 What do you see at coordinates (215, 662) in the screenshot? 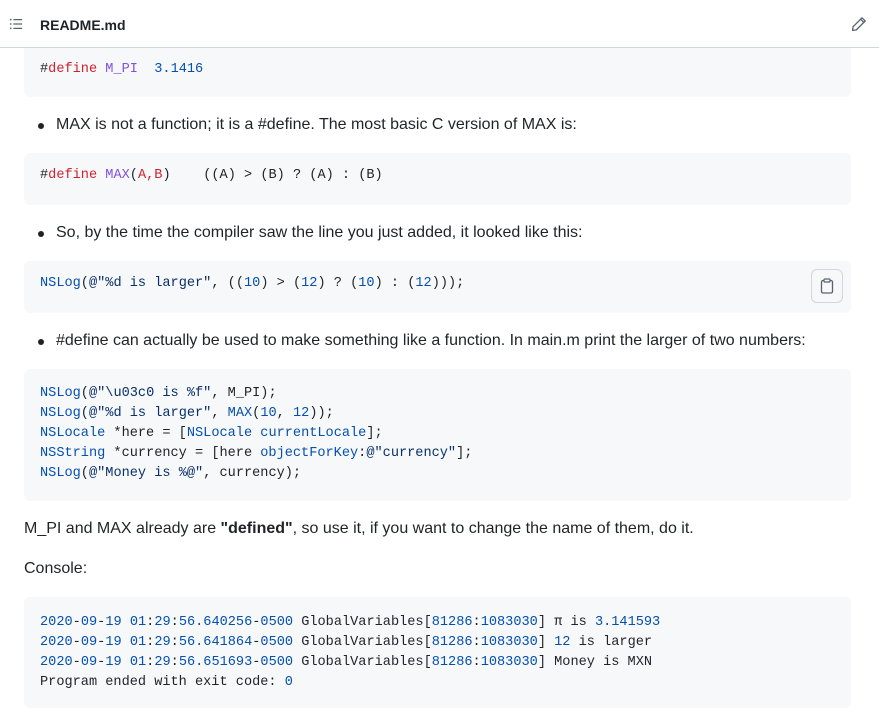
I see `code-token: 56.651693` at bounding box center [215, 662].